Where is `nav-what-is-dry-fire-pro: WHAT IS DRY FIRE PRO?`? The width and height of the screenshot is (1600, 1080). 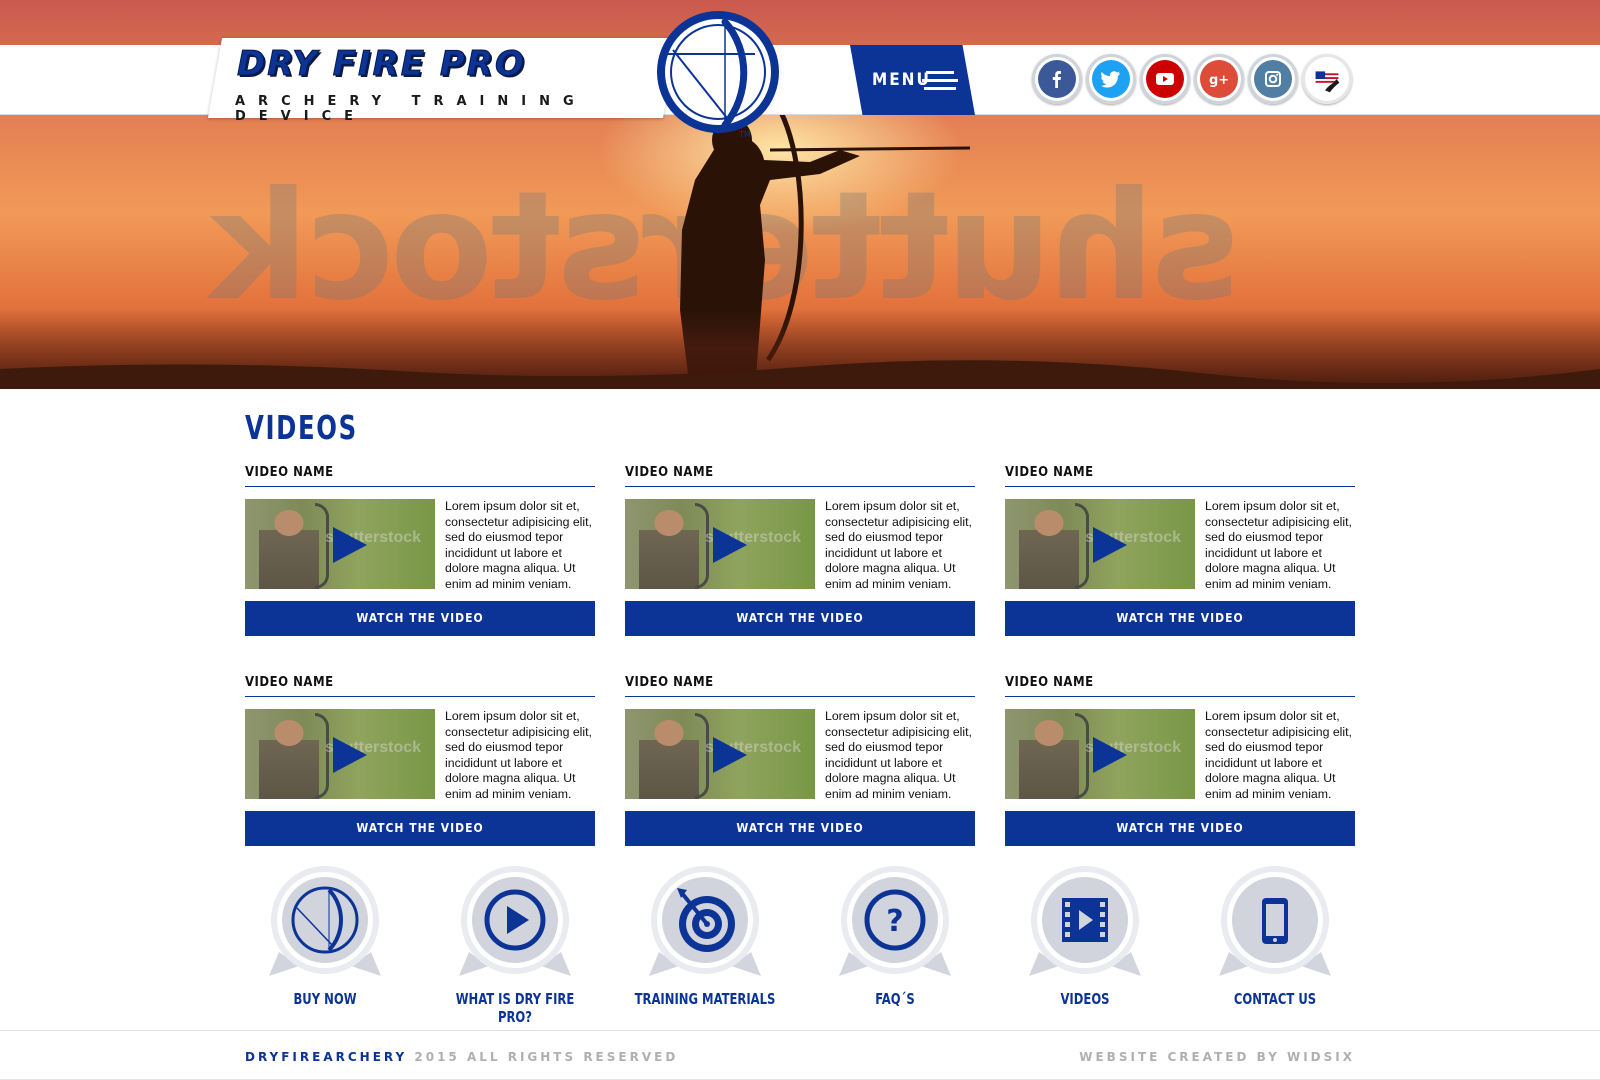
nav-what-is-dry-fire-pro: WHAT IS DRY FIRE PRO? is located at coordinates (515, 946).